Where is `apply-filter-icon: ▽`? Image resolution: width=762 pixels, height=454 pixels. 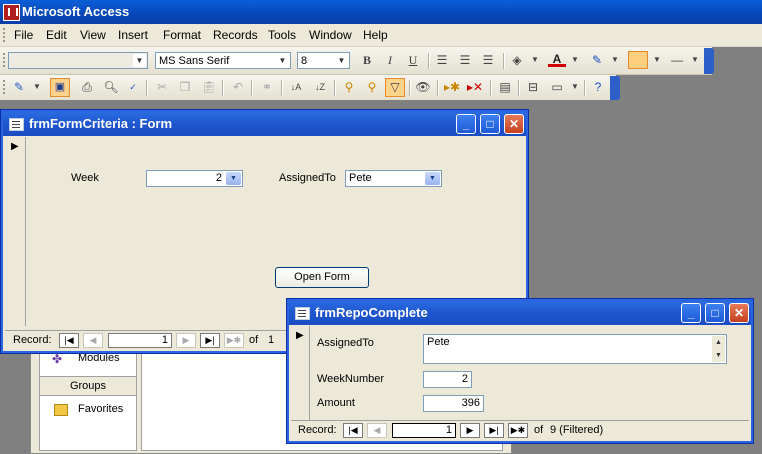
apply-filter-icon: ▽ is located at coordinates (395, 87).